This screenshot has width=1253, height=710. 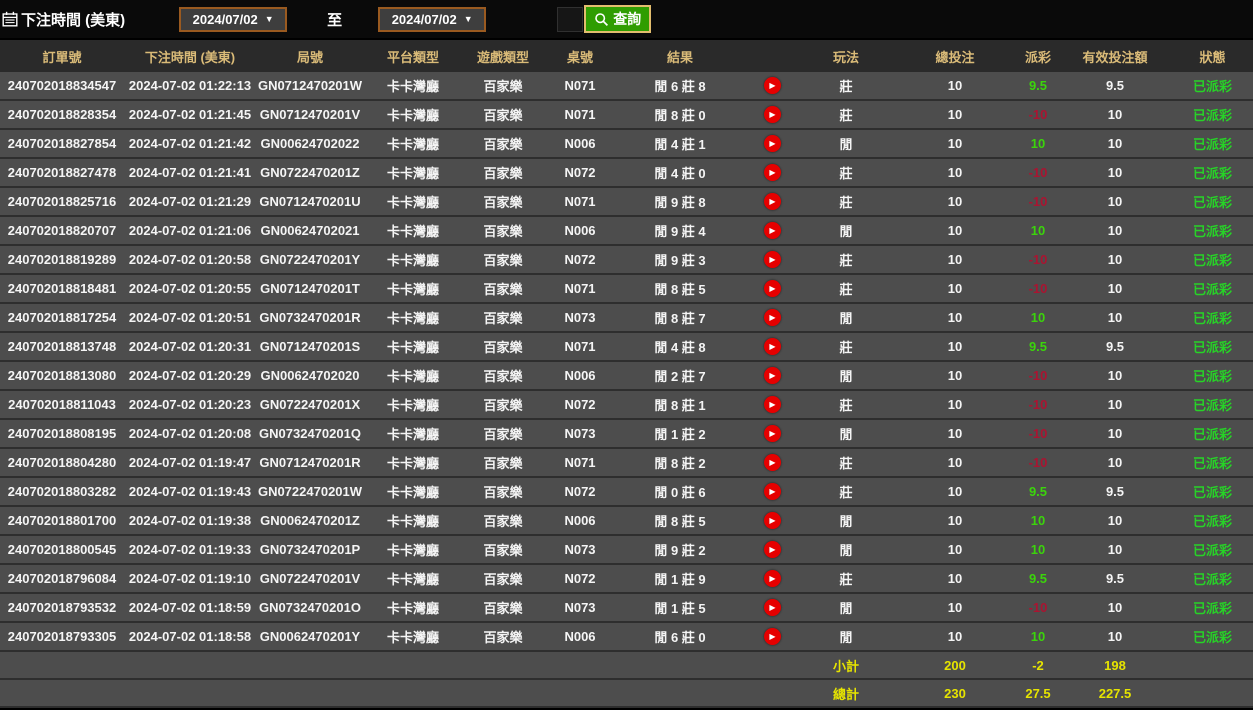 What do you see at coordinates (618, 19) in the screenshot?
I see `query-button: 查詢` at bounding box center [618, 19].